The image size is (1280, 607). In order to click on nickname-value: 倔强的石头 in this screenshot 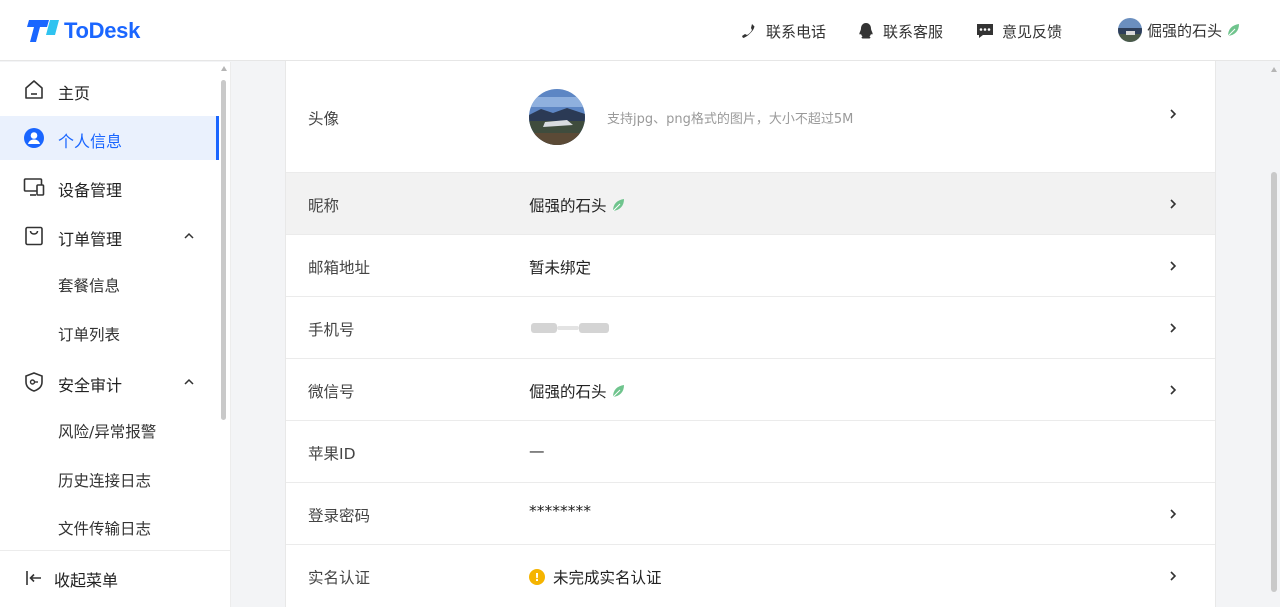, I will do `click(568, 206)`.